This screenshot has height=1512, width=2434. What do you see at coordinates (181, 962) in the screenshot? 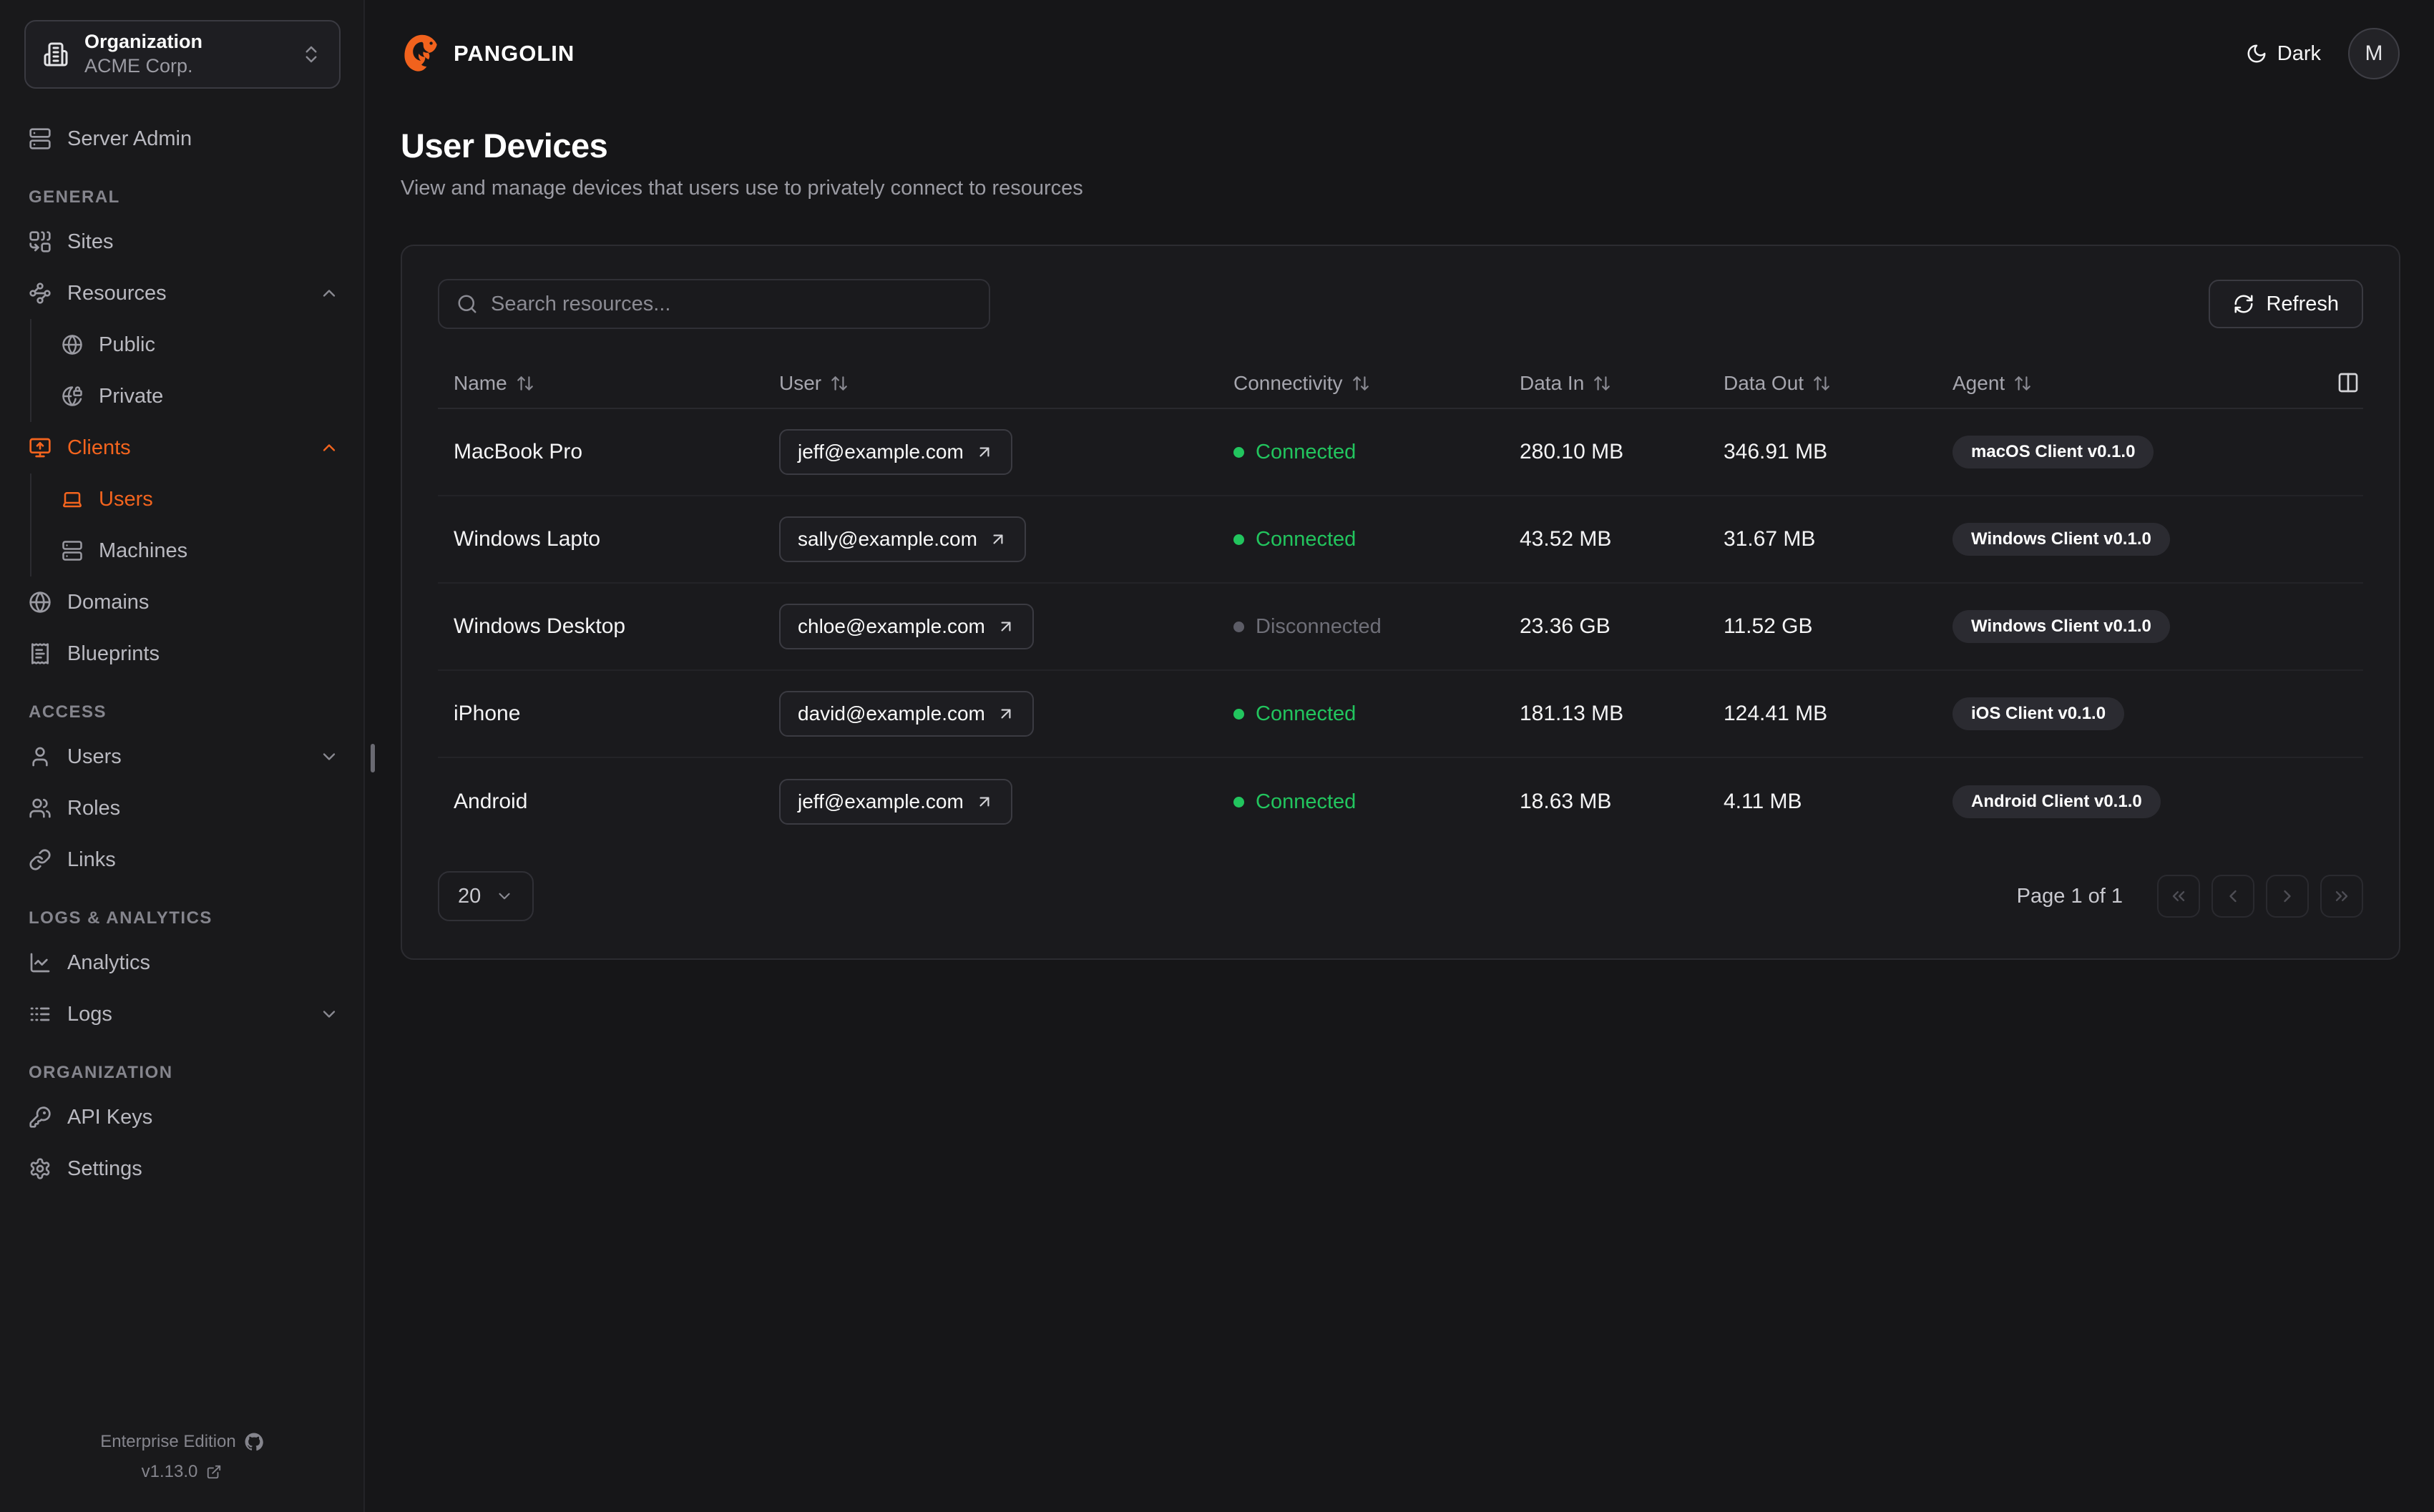
I see `sidebar-item-analytics: Analytics` at bounding box center [181, 962].